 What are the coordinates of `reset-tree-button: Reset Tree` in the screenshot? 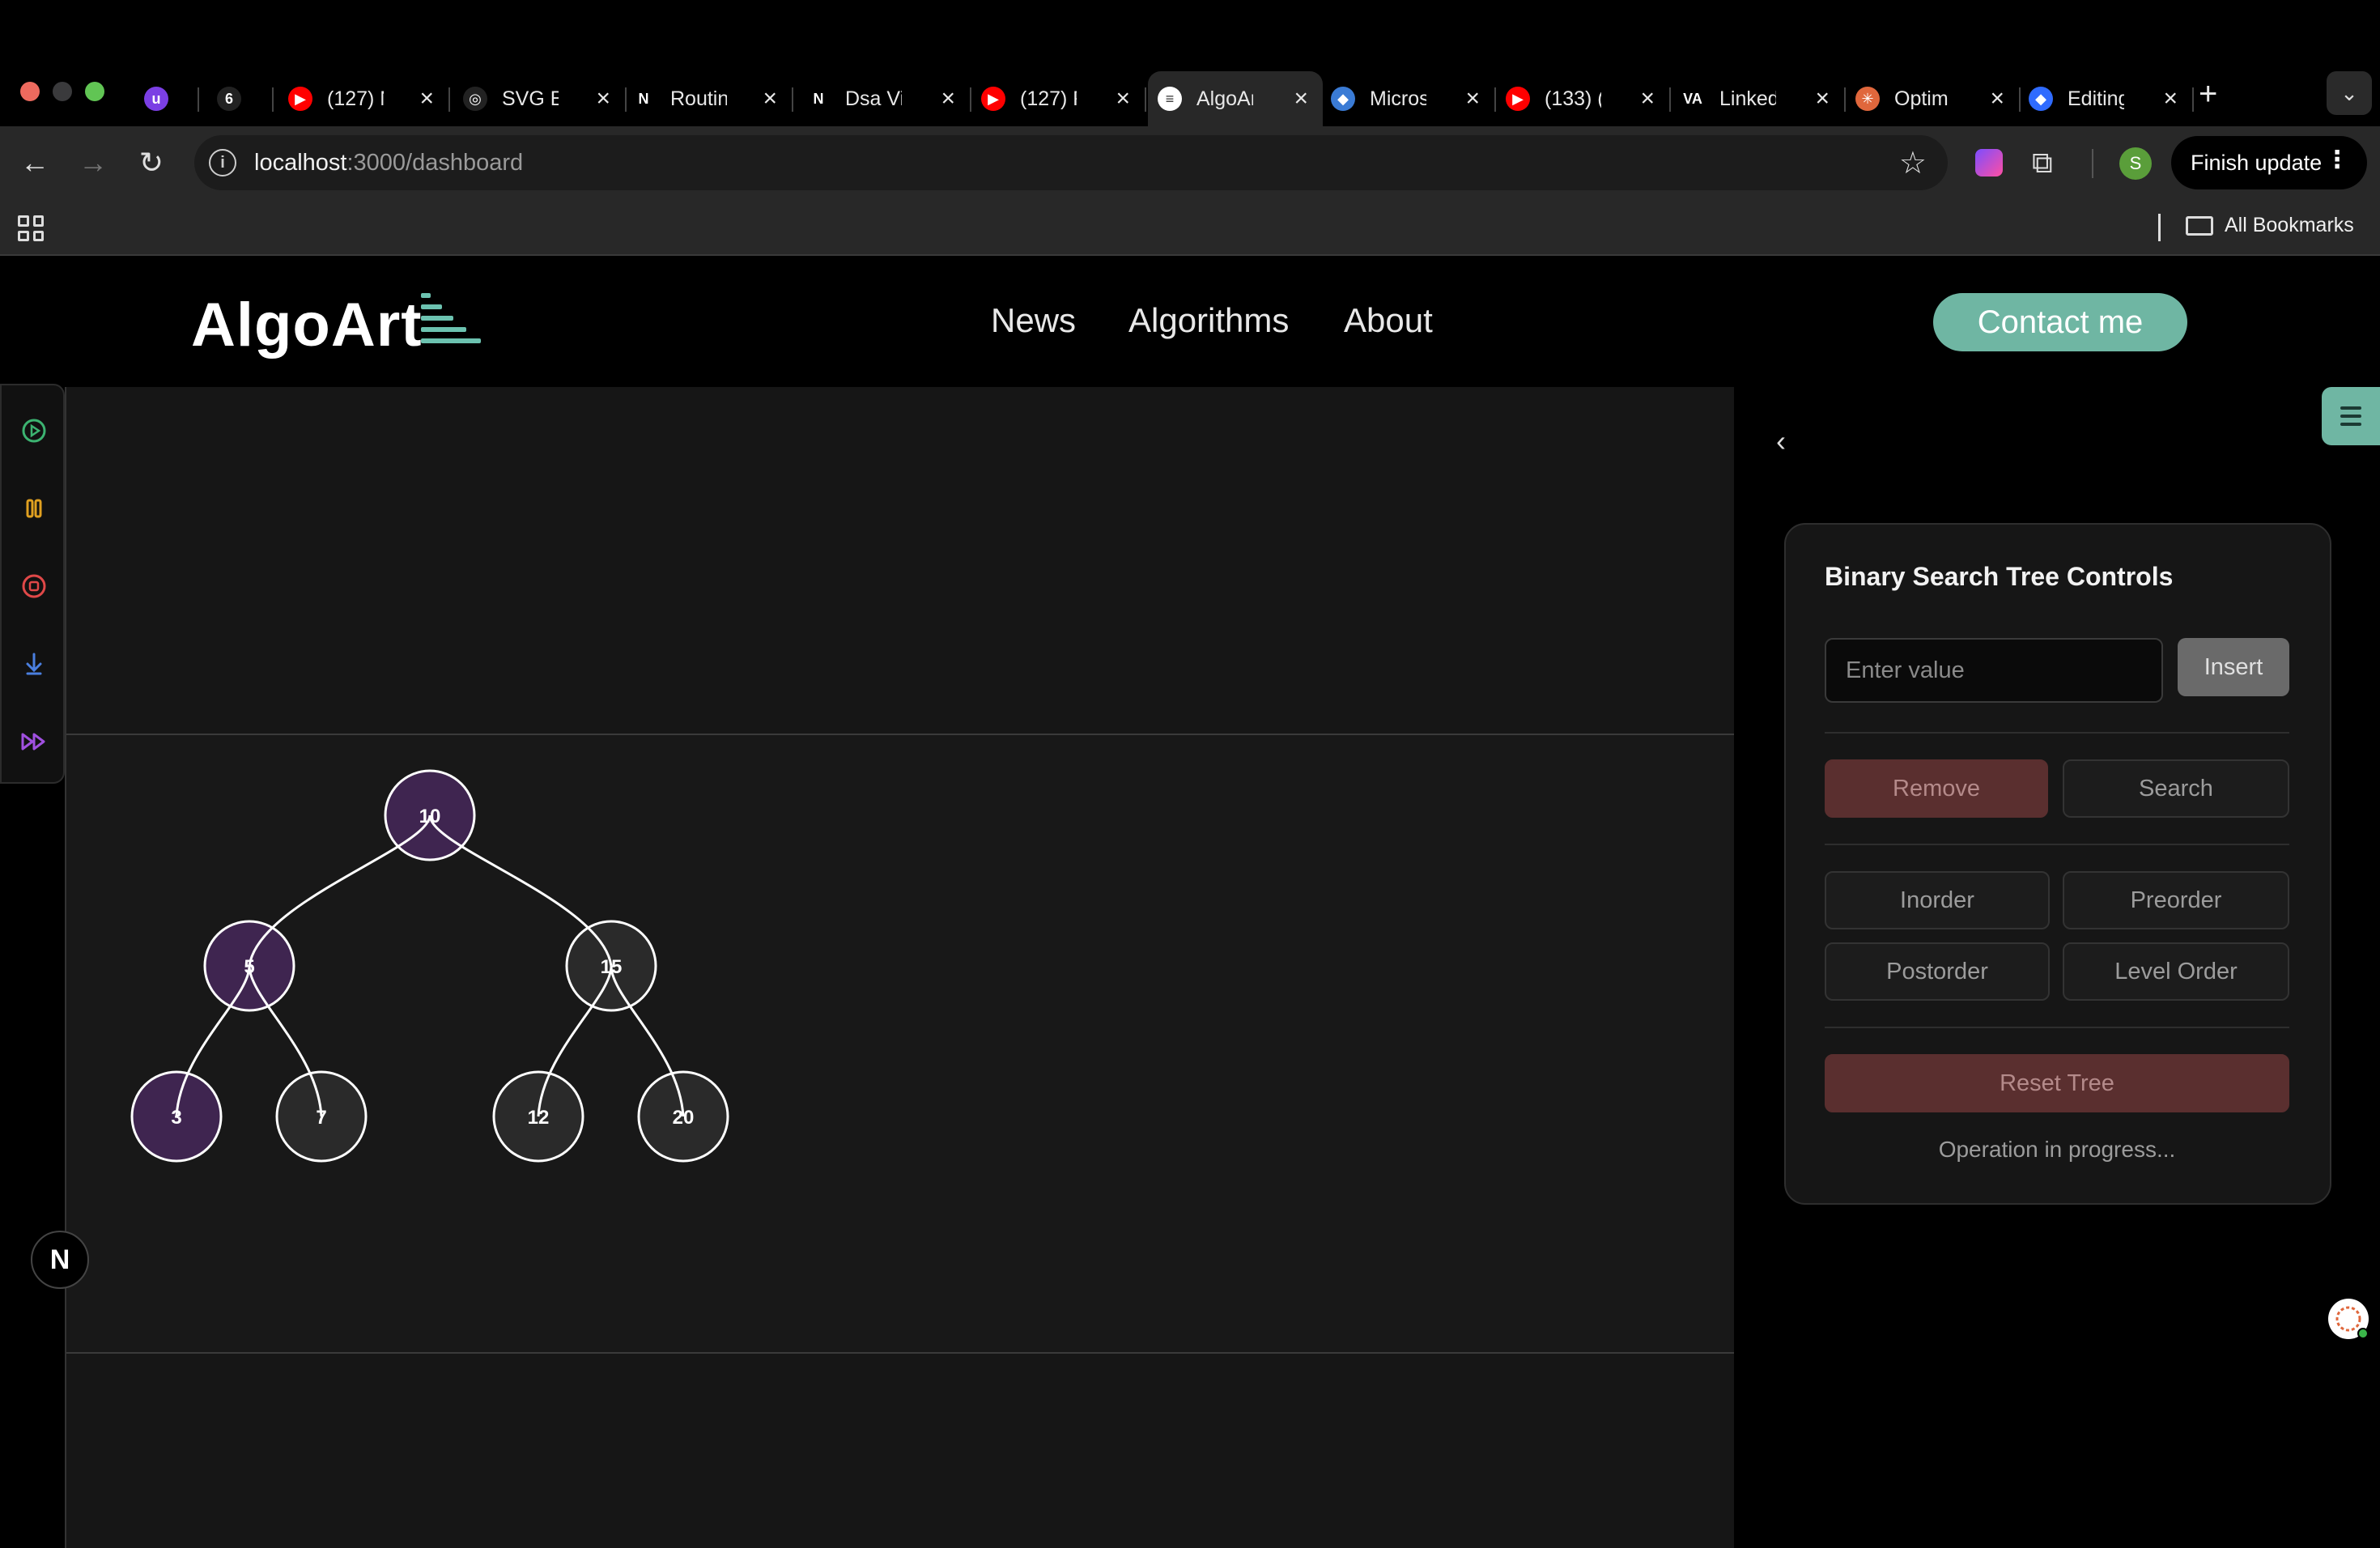 It's located at (2057, 1083).